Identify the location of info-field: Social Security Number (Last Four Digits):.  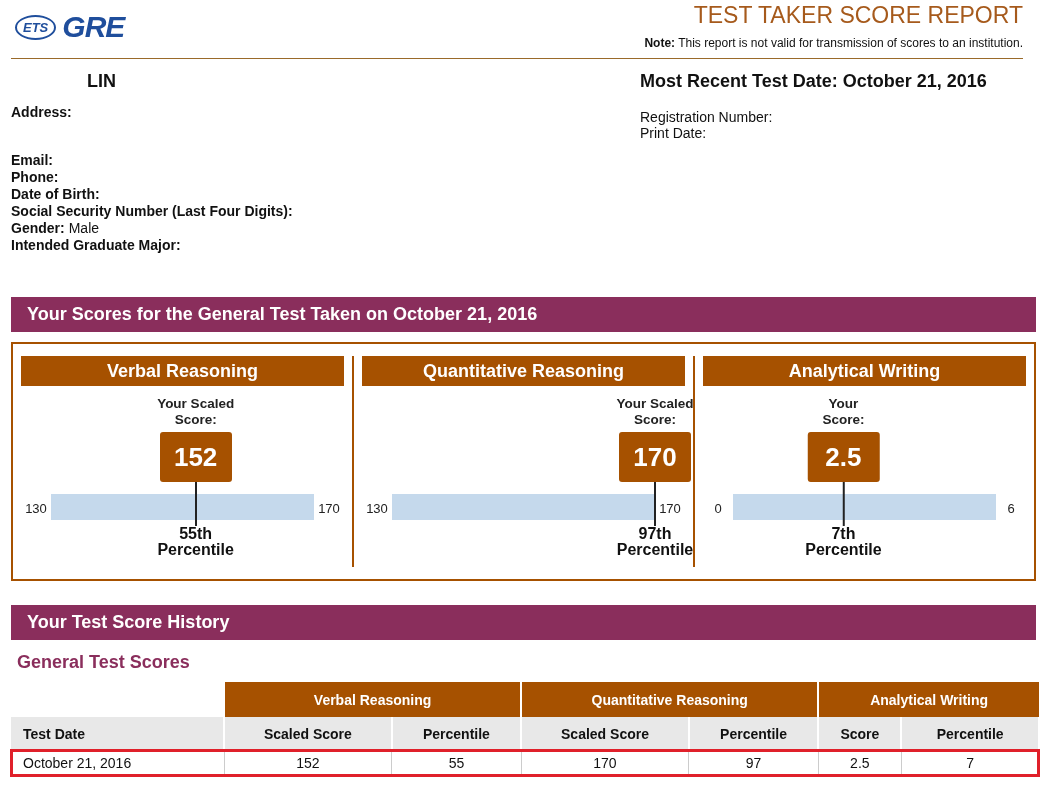
(152, 211).